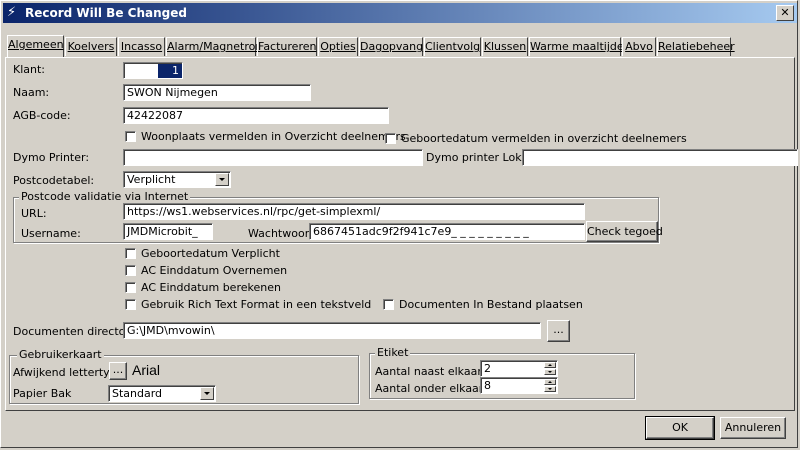 Image resolution: width=800 pixels, height=450 pixels. What do you see at coordinates (51, 157) in the screenshot?
I see `dymo-printer-label: Dymo Printer:` at bounding box center [51, 157].